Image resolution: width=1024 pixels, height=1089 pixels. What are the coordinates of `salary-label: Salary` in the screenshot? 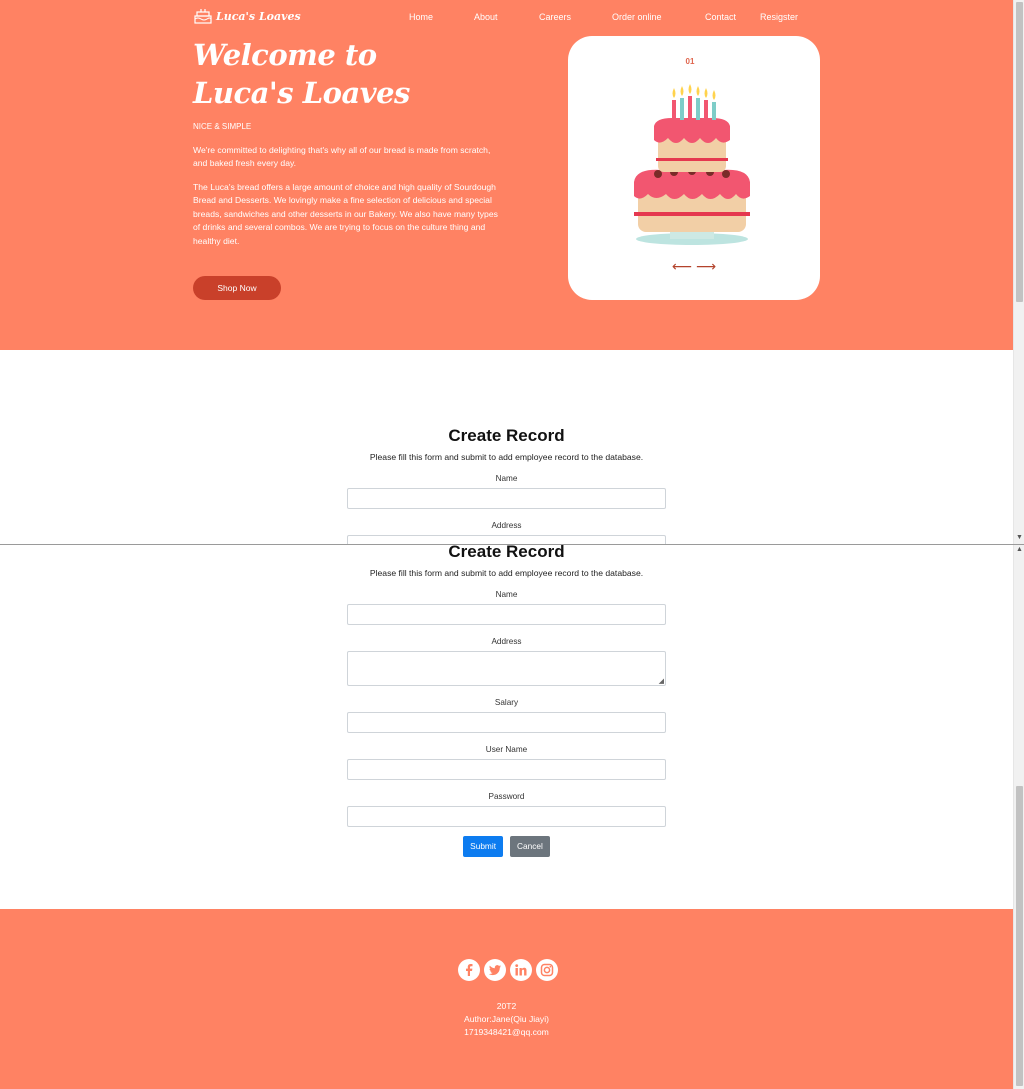 It's located at (506, 702).